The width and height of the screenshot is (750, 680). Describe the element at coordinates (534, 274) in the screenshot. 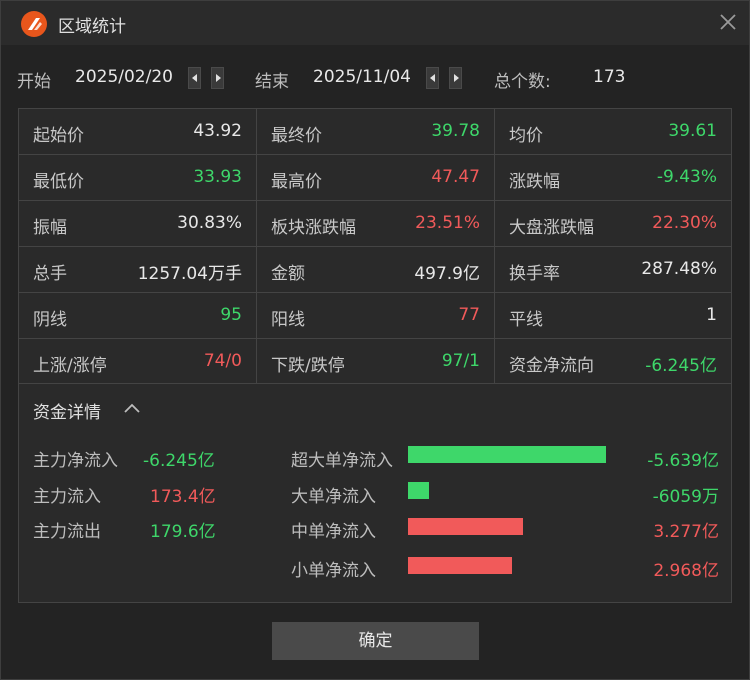

I see `stat-label: 换手率` at that location.